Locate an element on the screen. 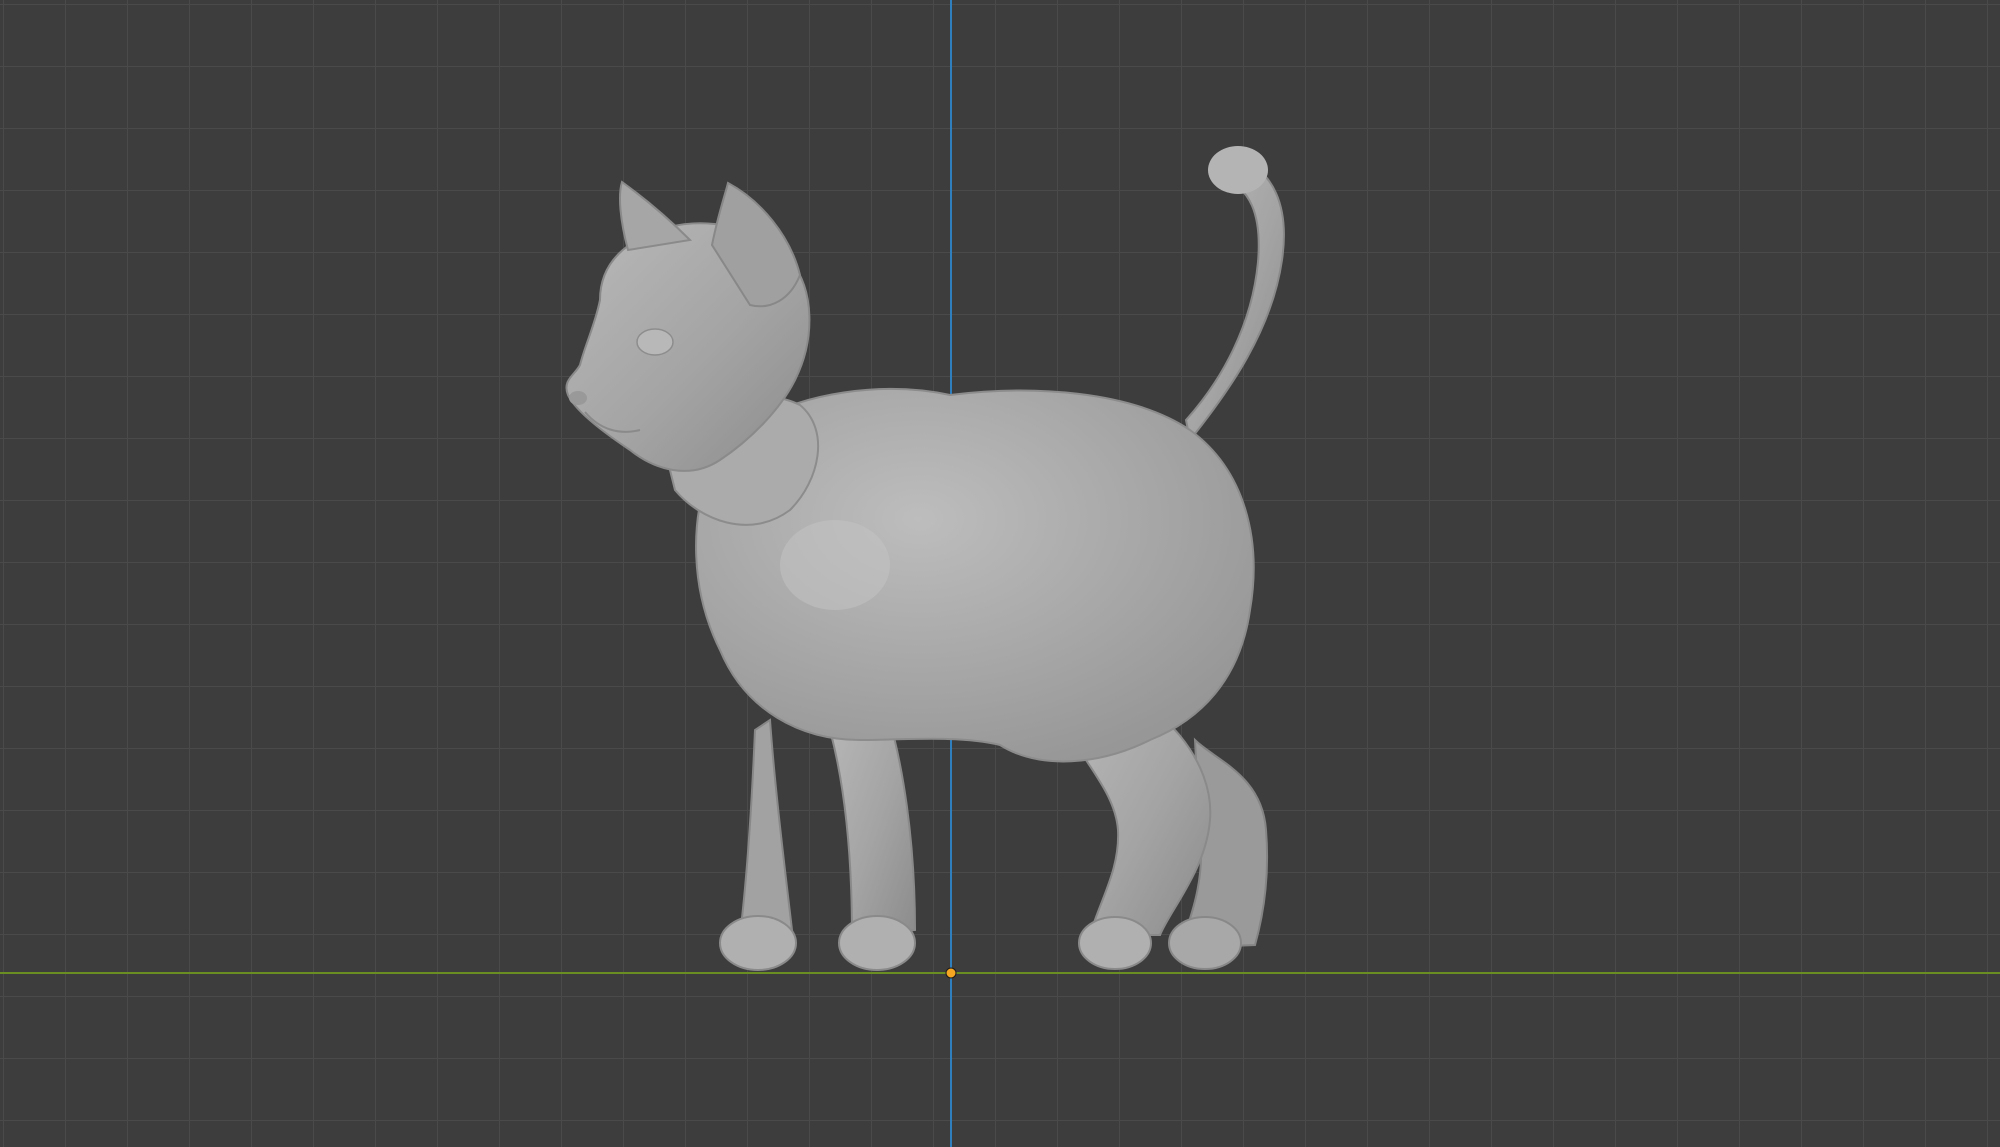  cat-paw-front-near is located at coordinates (877, 943).